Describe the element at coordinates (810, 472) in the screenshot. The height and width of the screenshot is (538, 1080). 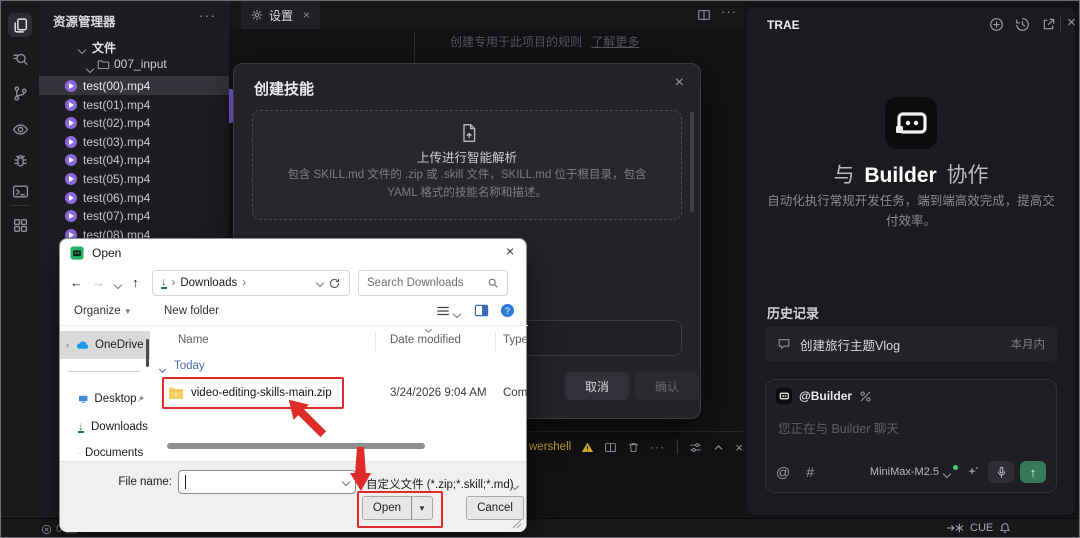
I see `context-button: #` at that location.